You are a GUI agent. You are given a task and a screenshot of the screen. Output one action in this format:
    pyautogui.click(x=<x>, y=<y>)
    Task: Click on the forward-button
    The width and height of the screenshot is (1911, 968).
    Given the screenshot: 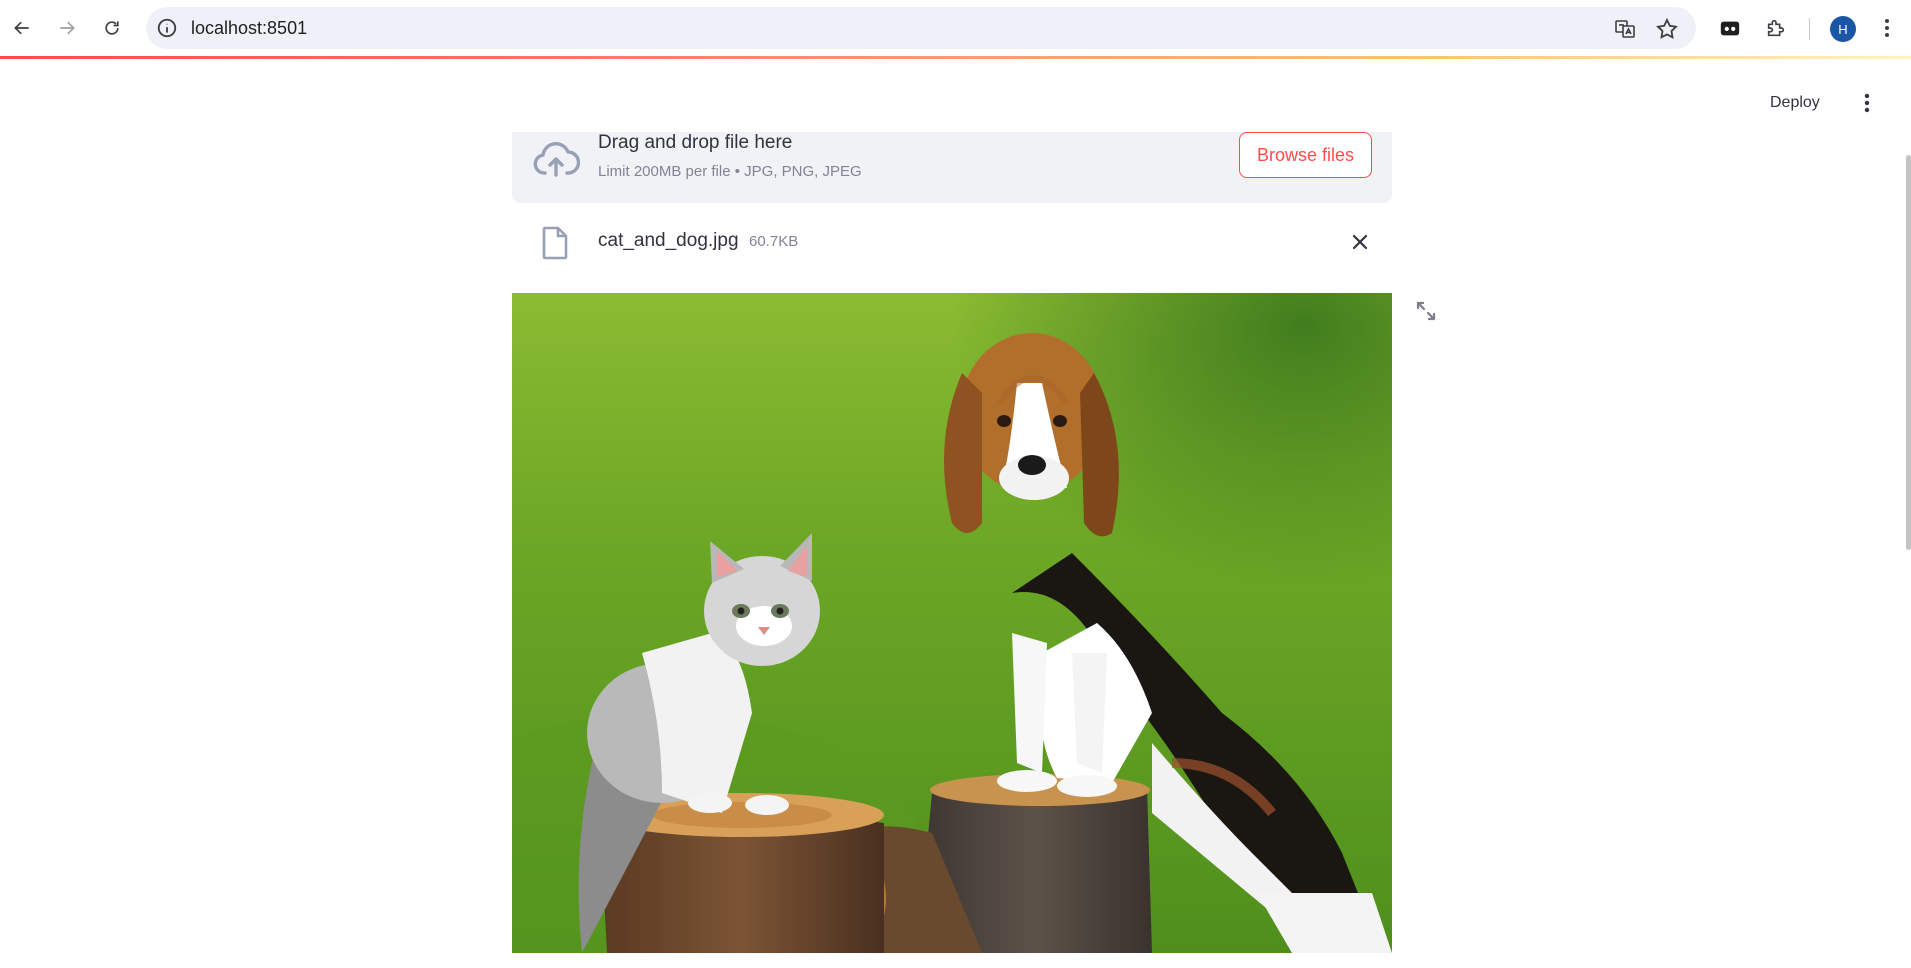 What is the action you would take?
    pyautogui.click(x=67, y=28)
    